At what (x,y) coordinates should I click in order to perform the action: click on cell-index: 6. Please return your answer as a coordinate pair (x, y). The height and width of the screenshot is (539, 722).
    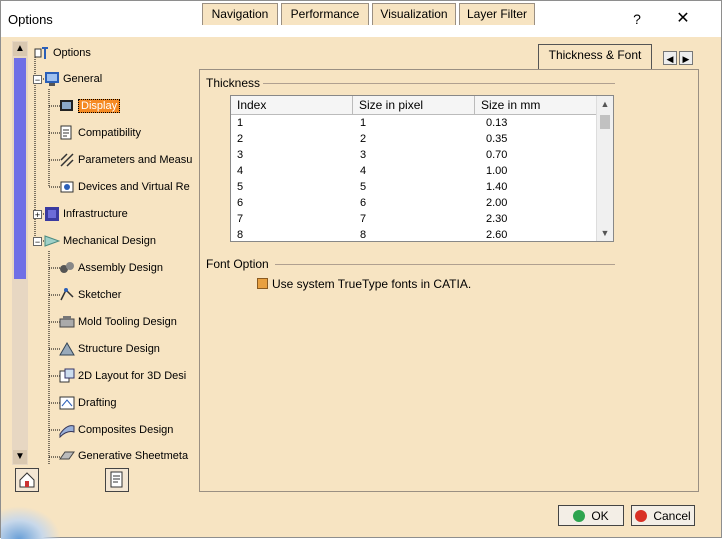
    Looking at the image, I should click on (240, 203).